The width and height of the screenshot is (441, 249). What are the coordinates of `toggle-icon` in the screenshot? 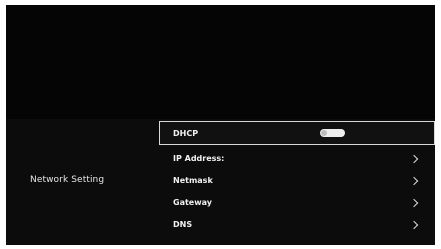 It's located at (332, 133).